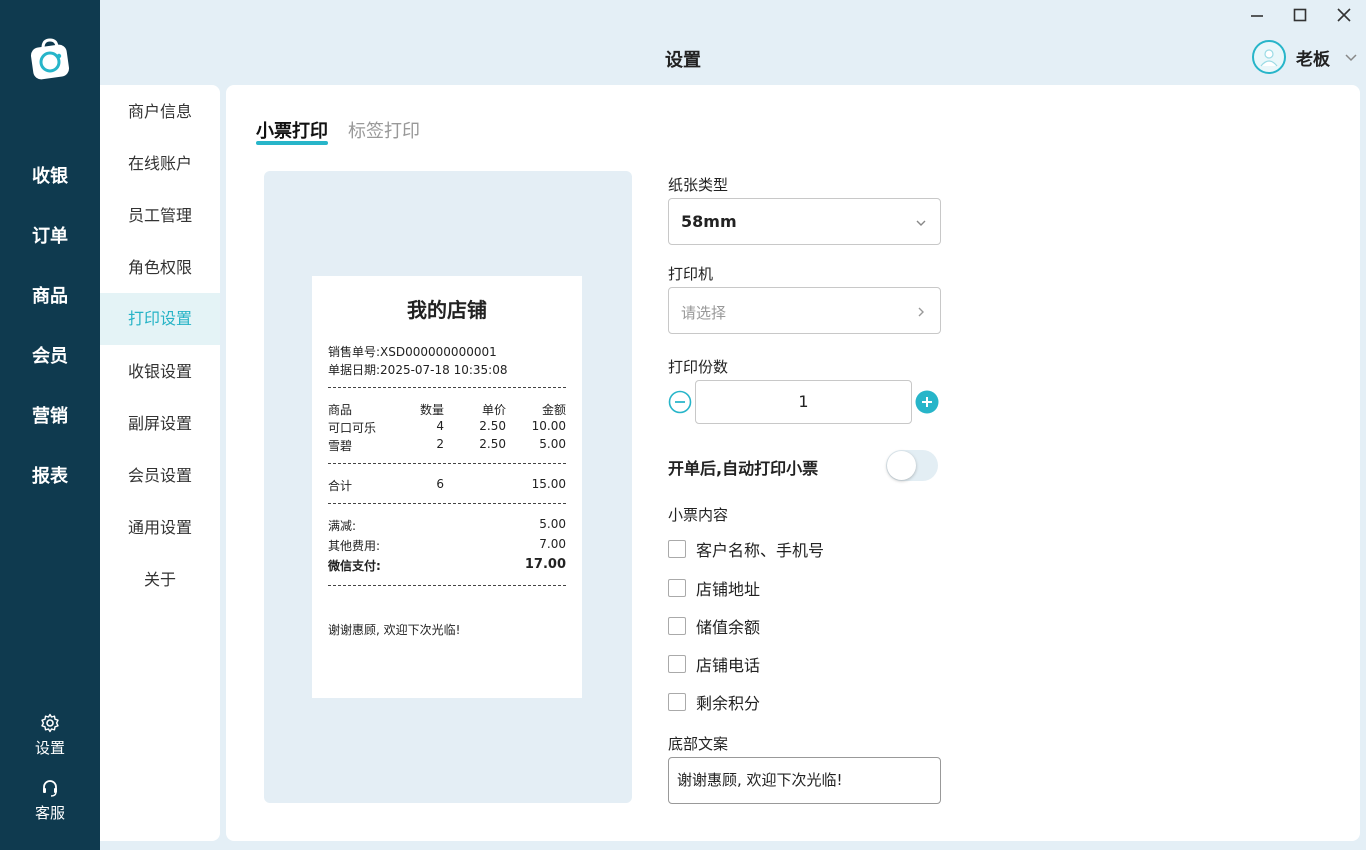 The width and height of the screenshot is (1366, 850). Describe the element at coordinates (354, 546) in the screenshot. I see `receipt-other-label: 其他费用:` at that location.